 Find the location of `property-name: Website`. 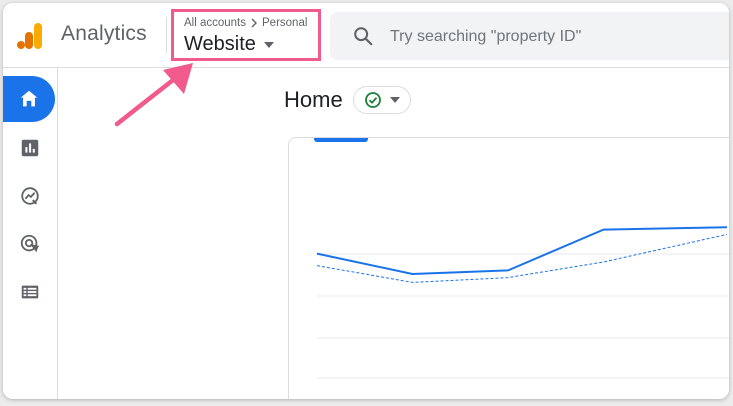

property-name: Website is located at coordinates (220, 44).